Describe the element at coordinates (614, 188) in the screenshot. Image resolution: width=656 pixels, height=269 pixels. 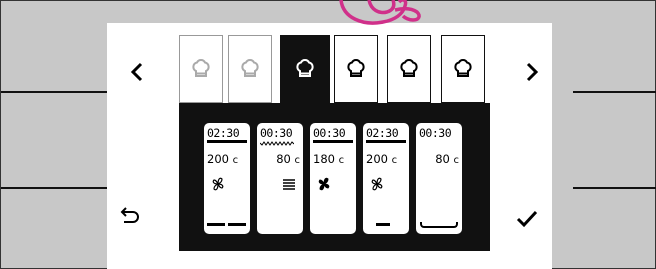
I see `side-line-right-bottom` at that location.